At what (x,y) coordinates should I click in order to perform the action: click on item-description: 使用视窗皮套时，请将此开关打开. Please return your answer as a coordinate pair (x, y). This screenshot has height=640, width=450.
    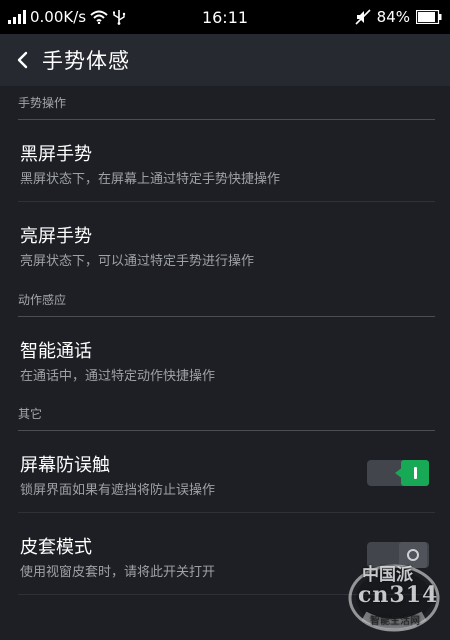
    Looking at the image, I should click on (118, 572).